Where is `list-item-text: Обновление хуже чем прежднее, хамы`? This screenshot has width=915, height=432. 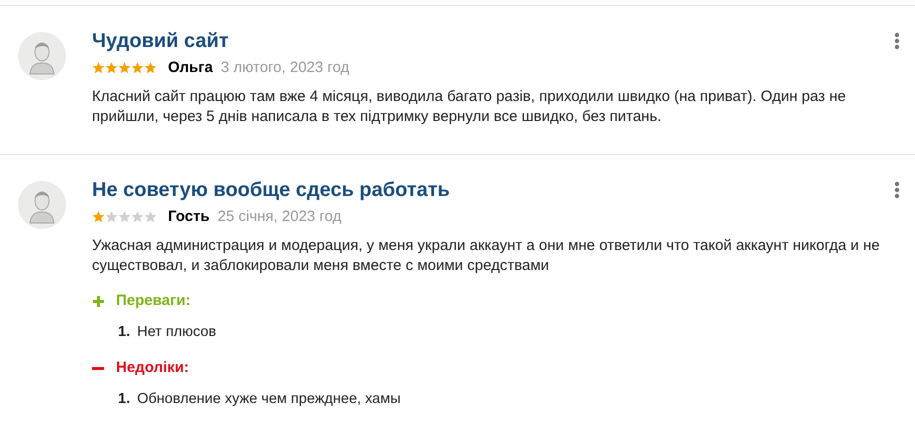
list-item-text: Обновление хуже чем прежднее, хамы is located at coordinates (269, 400).